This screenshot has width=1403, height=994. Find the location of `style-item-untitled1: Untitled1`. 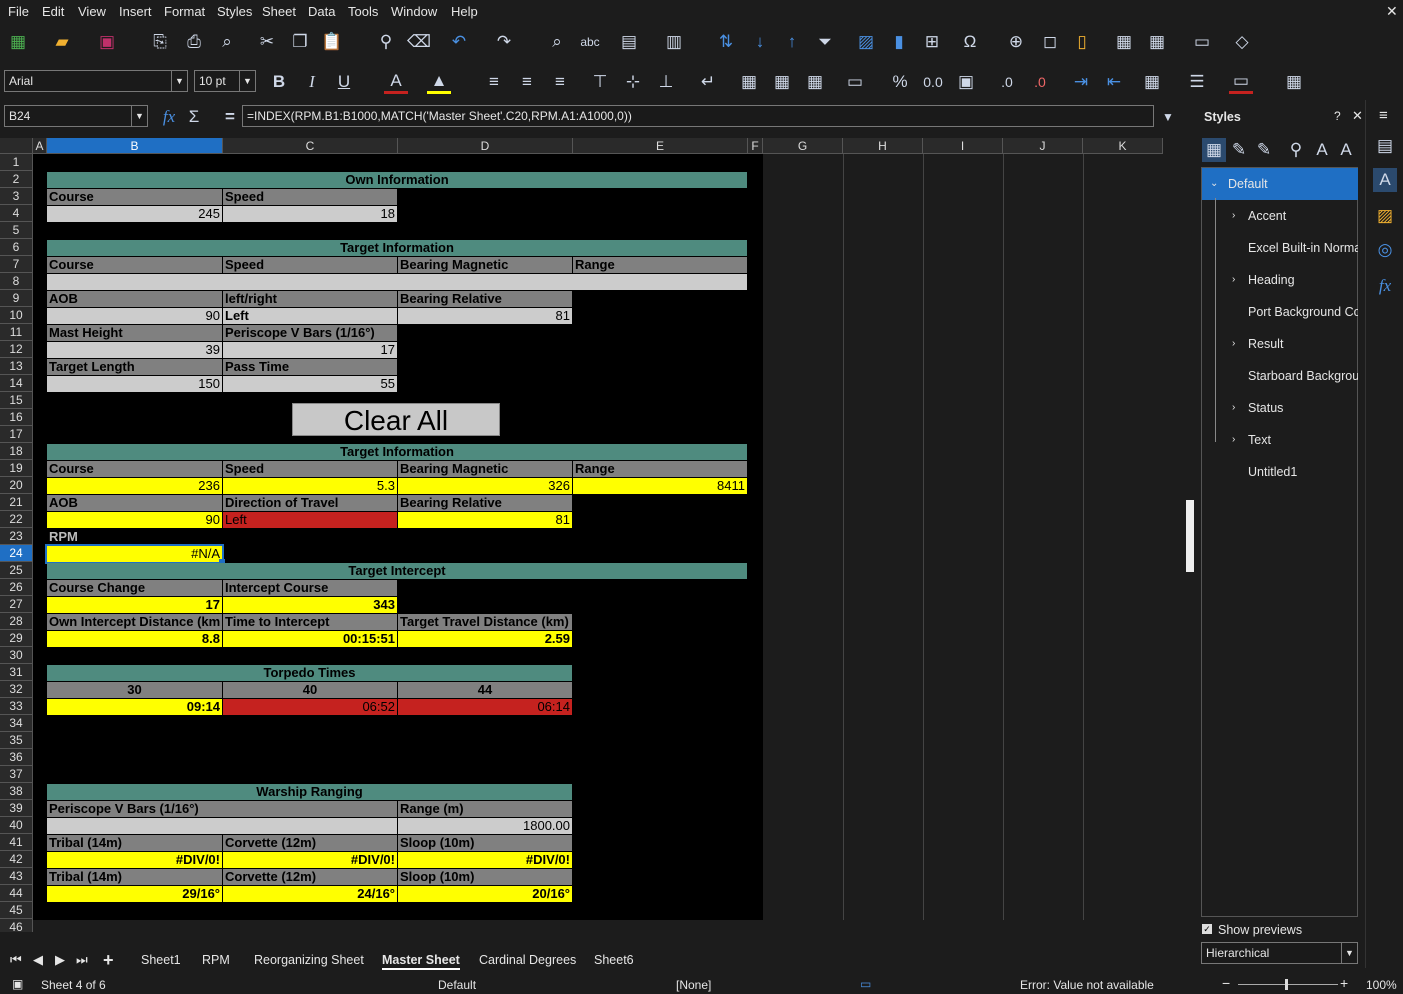

style-item-untitled1: Untitled1 is located at coordinates (1280, 472).